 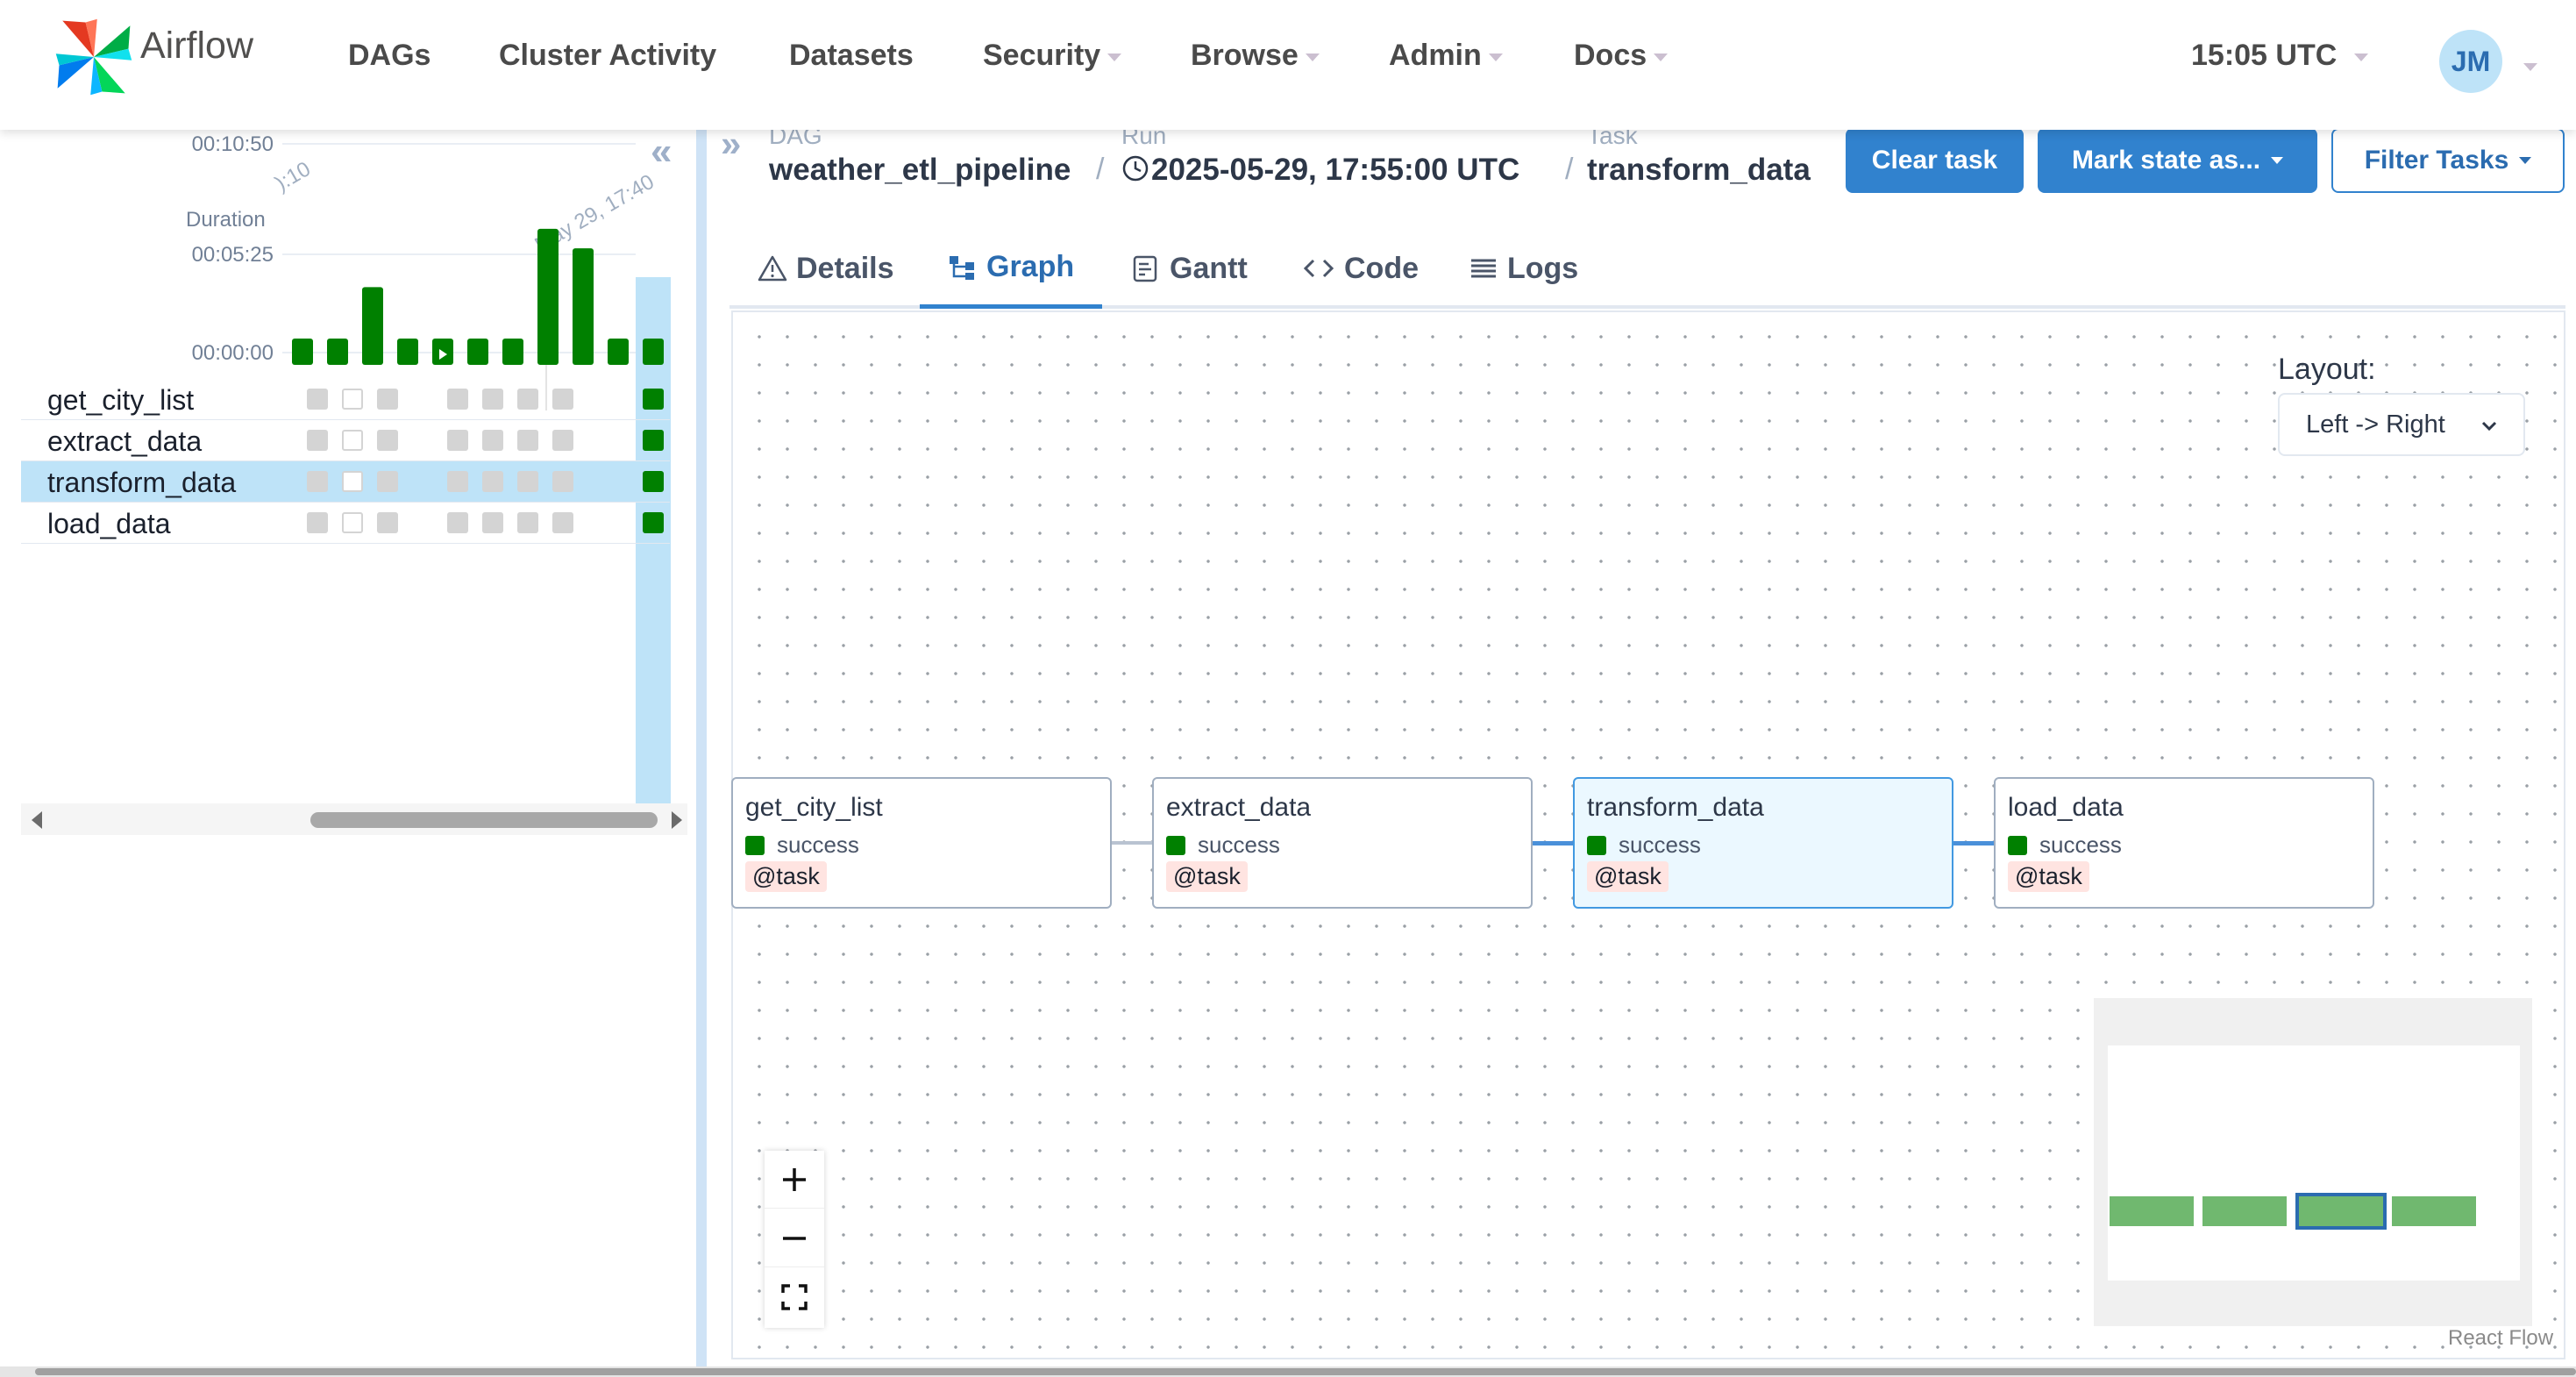 What do you see at coordinates (826, 268) in the screenshot?
I see `tab-details: Details` at bounding box center [826, 268].